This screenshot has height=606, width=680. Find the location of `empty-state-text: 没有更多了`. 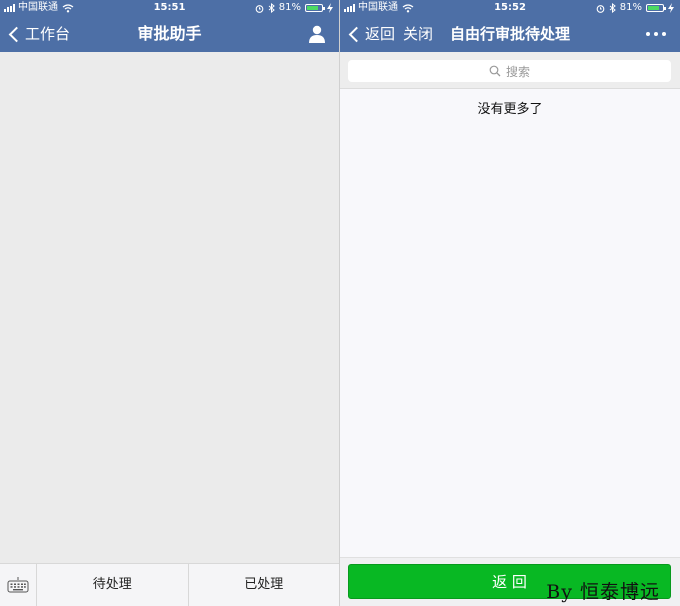

empty-state-text: 没有更多了 is located at coordinates (510, 109).